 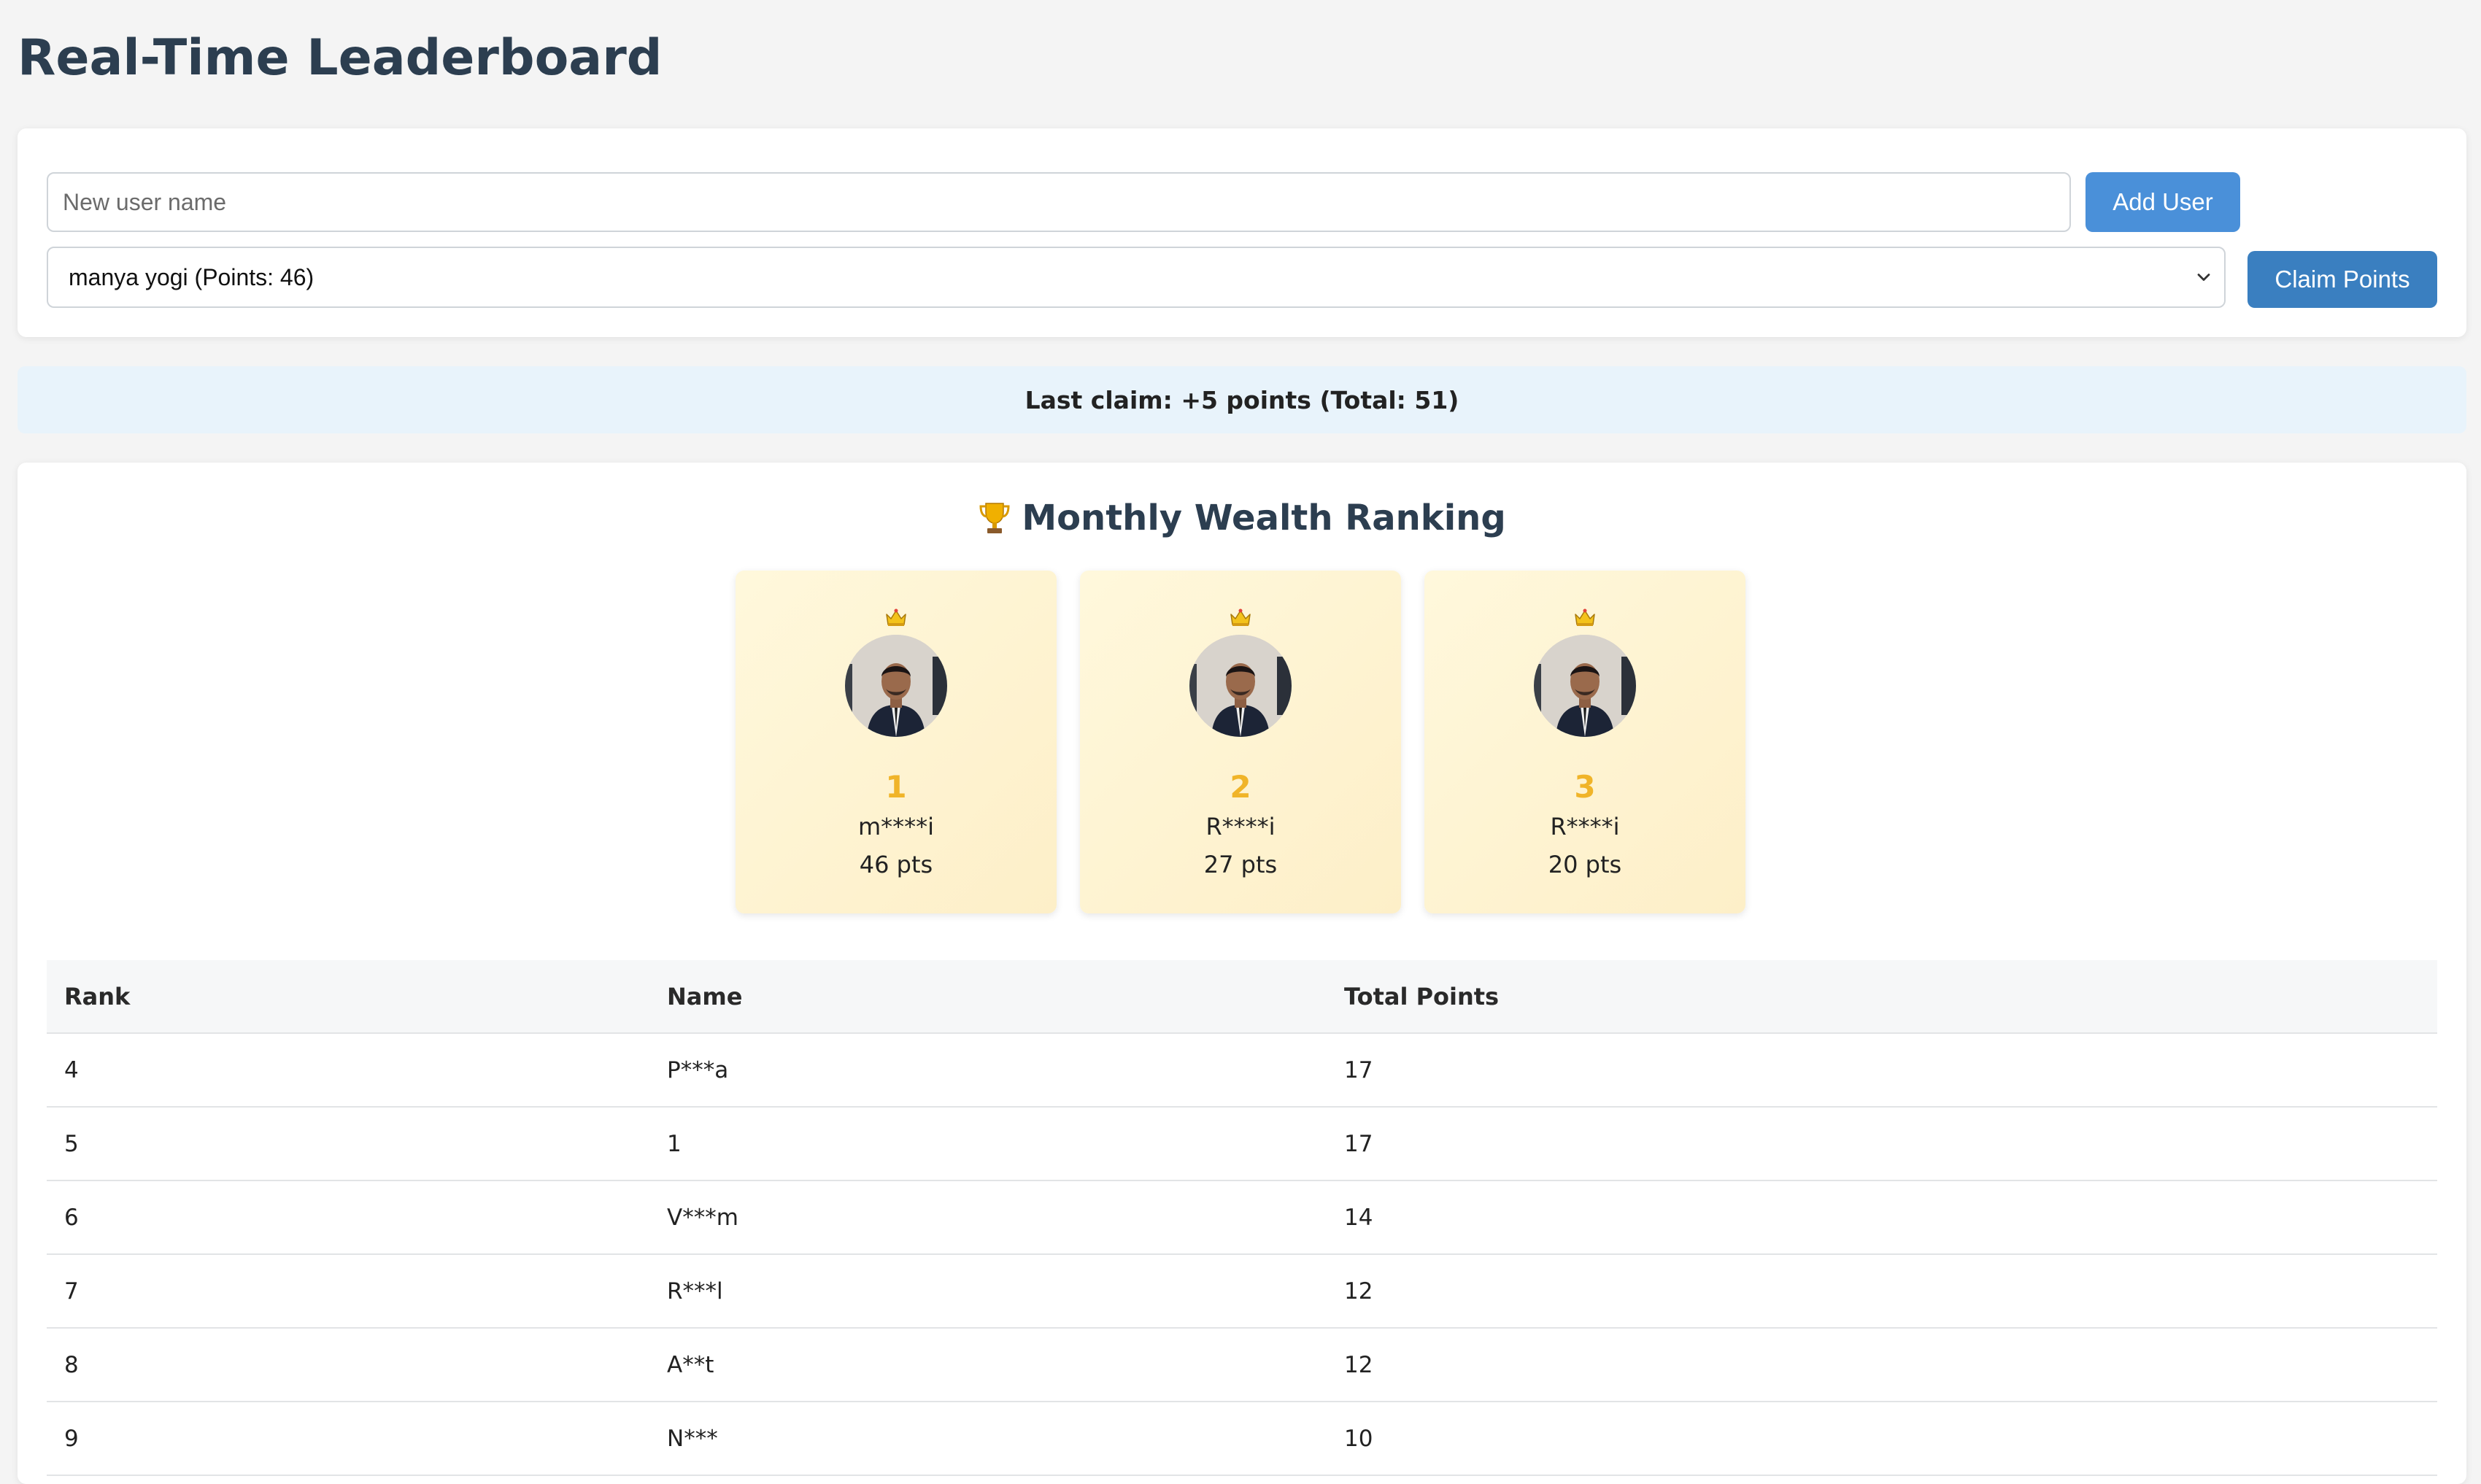 What do you see at coordinates (340, 58) in the screenshot?
I see `page-title: Real-Time Leaderboard` at bounding box center [340, 58].